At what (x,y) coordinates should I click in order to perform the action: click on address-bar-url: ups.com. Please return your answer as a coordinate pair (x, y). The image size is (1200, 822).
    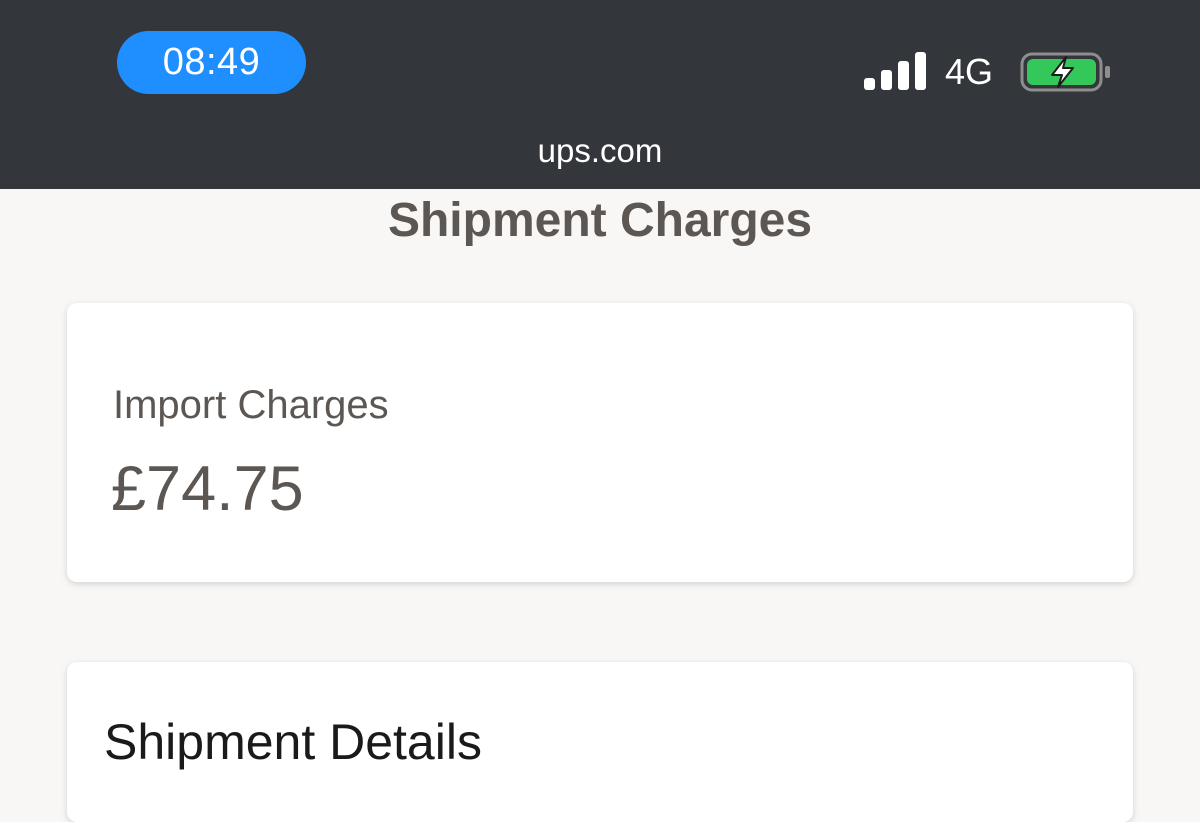
    Looking at the image, I should click on (600, 151).